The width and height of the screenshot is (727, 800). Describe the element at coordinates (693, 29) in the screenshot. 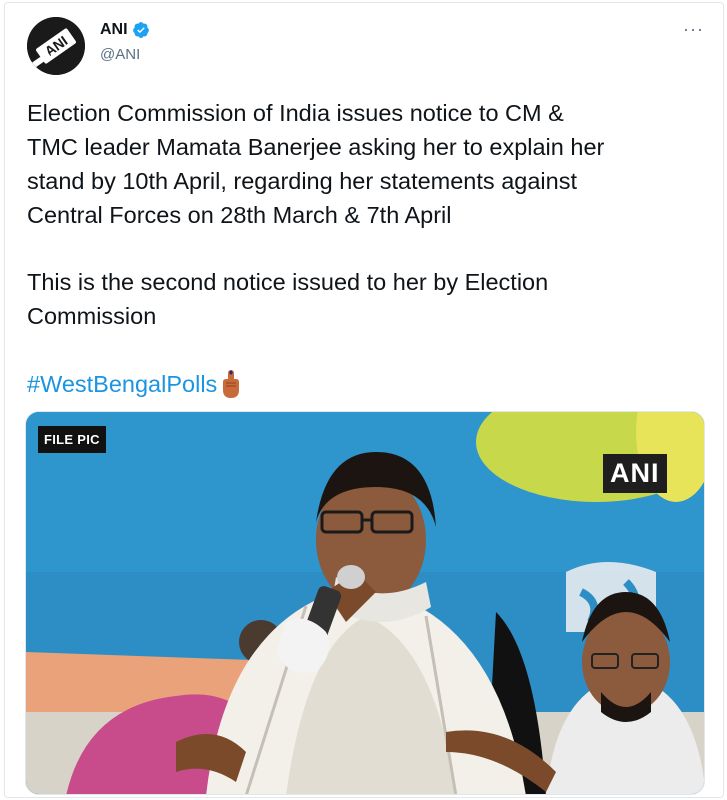

I see `more-options-icon: ···` at that location.